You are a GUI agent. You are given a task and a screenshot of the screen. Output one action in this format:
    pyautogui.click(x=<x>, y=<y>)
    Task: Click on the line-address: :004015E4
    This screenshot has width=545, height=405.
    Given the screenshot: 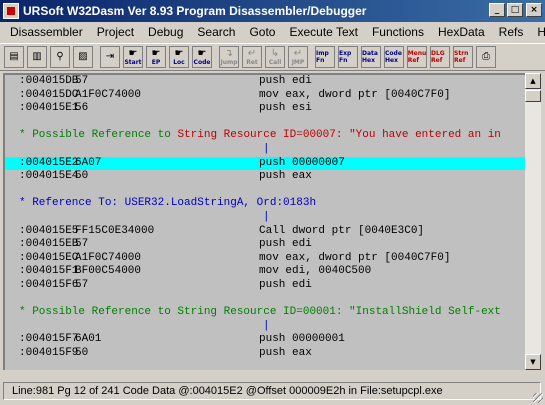 What is the action you would take?
    pyautogui.click(x=49, y=176)
    